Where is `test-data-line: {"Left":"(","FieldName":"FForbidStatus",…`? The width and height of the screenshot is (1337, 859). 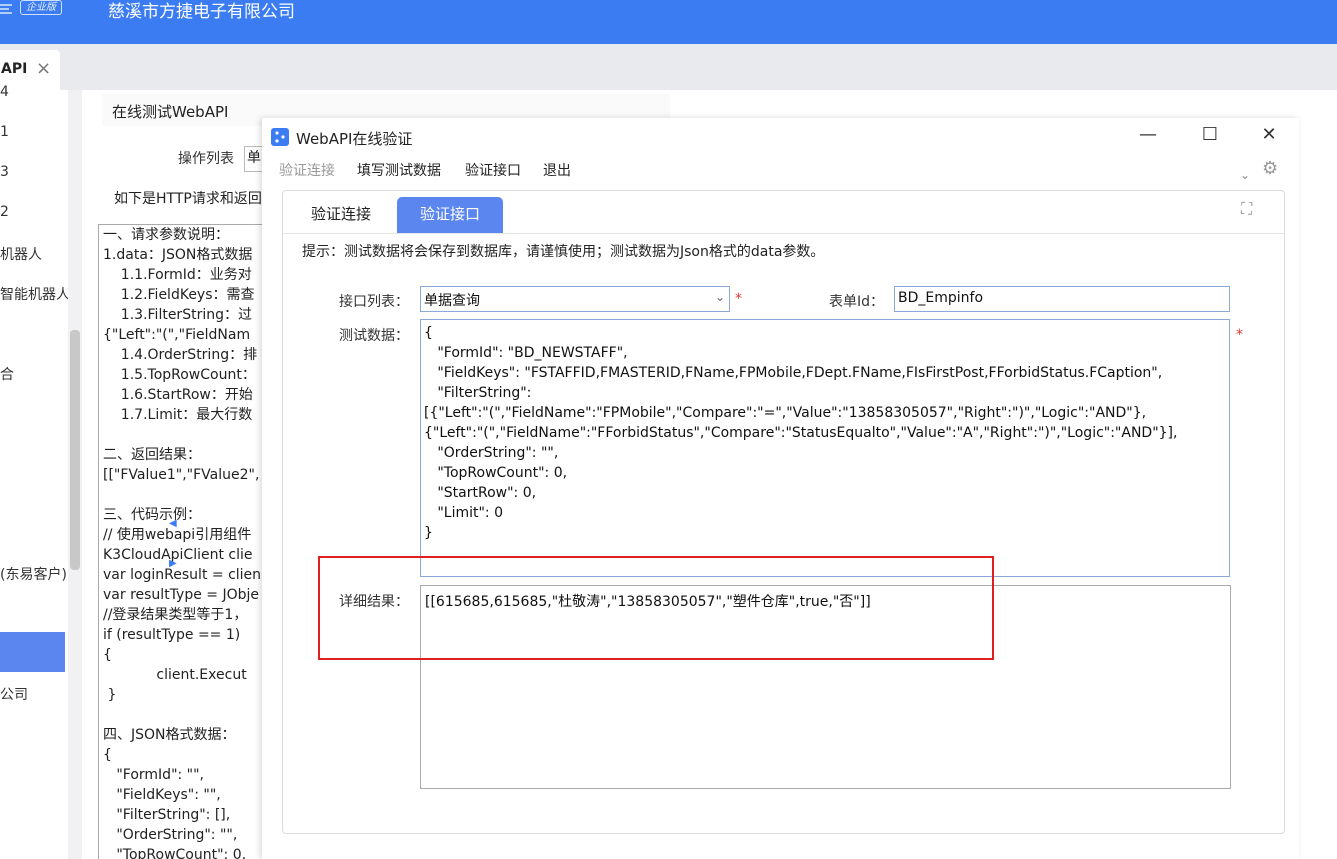 test-data-line: {"Left":"(","FieldName":"FForbidStatus",… is located at coordinates (801, 433).